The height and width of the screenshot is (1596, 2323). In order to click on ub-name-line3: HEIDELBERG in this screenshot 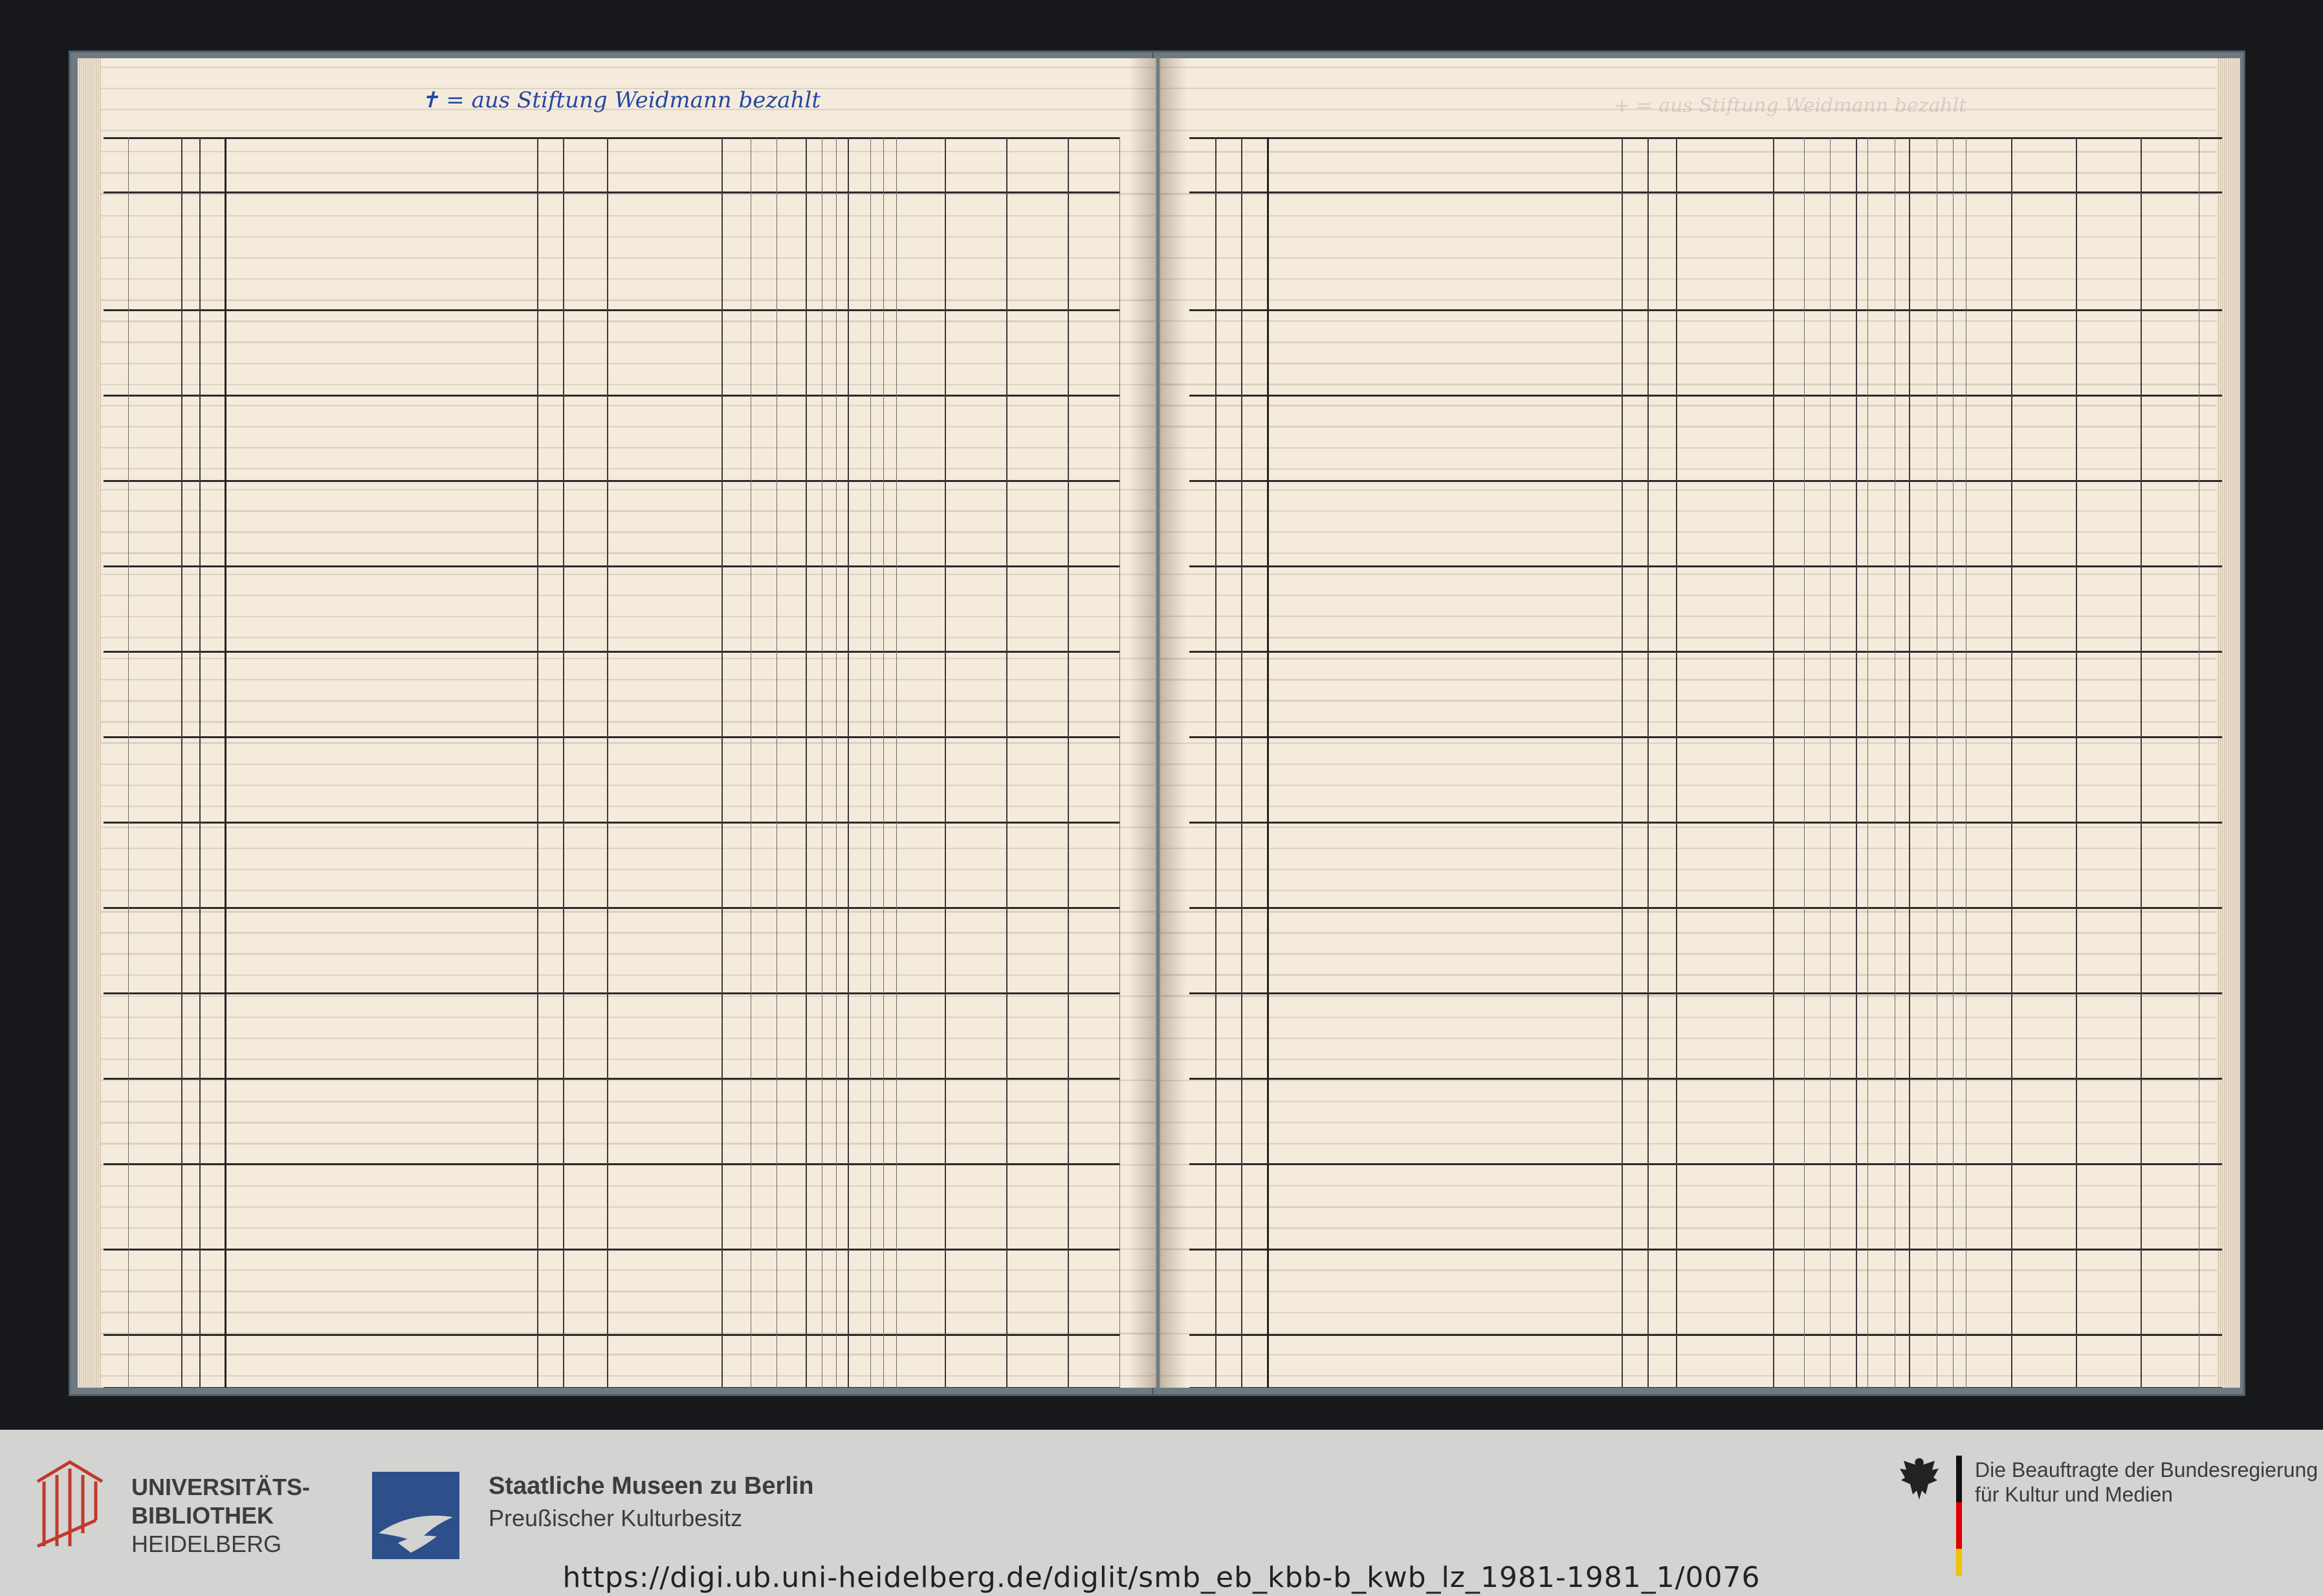, I will do `click(206, 1544)`.